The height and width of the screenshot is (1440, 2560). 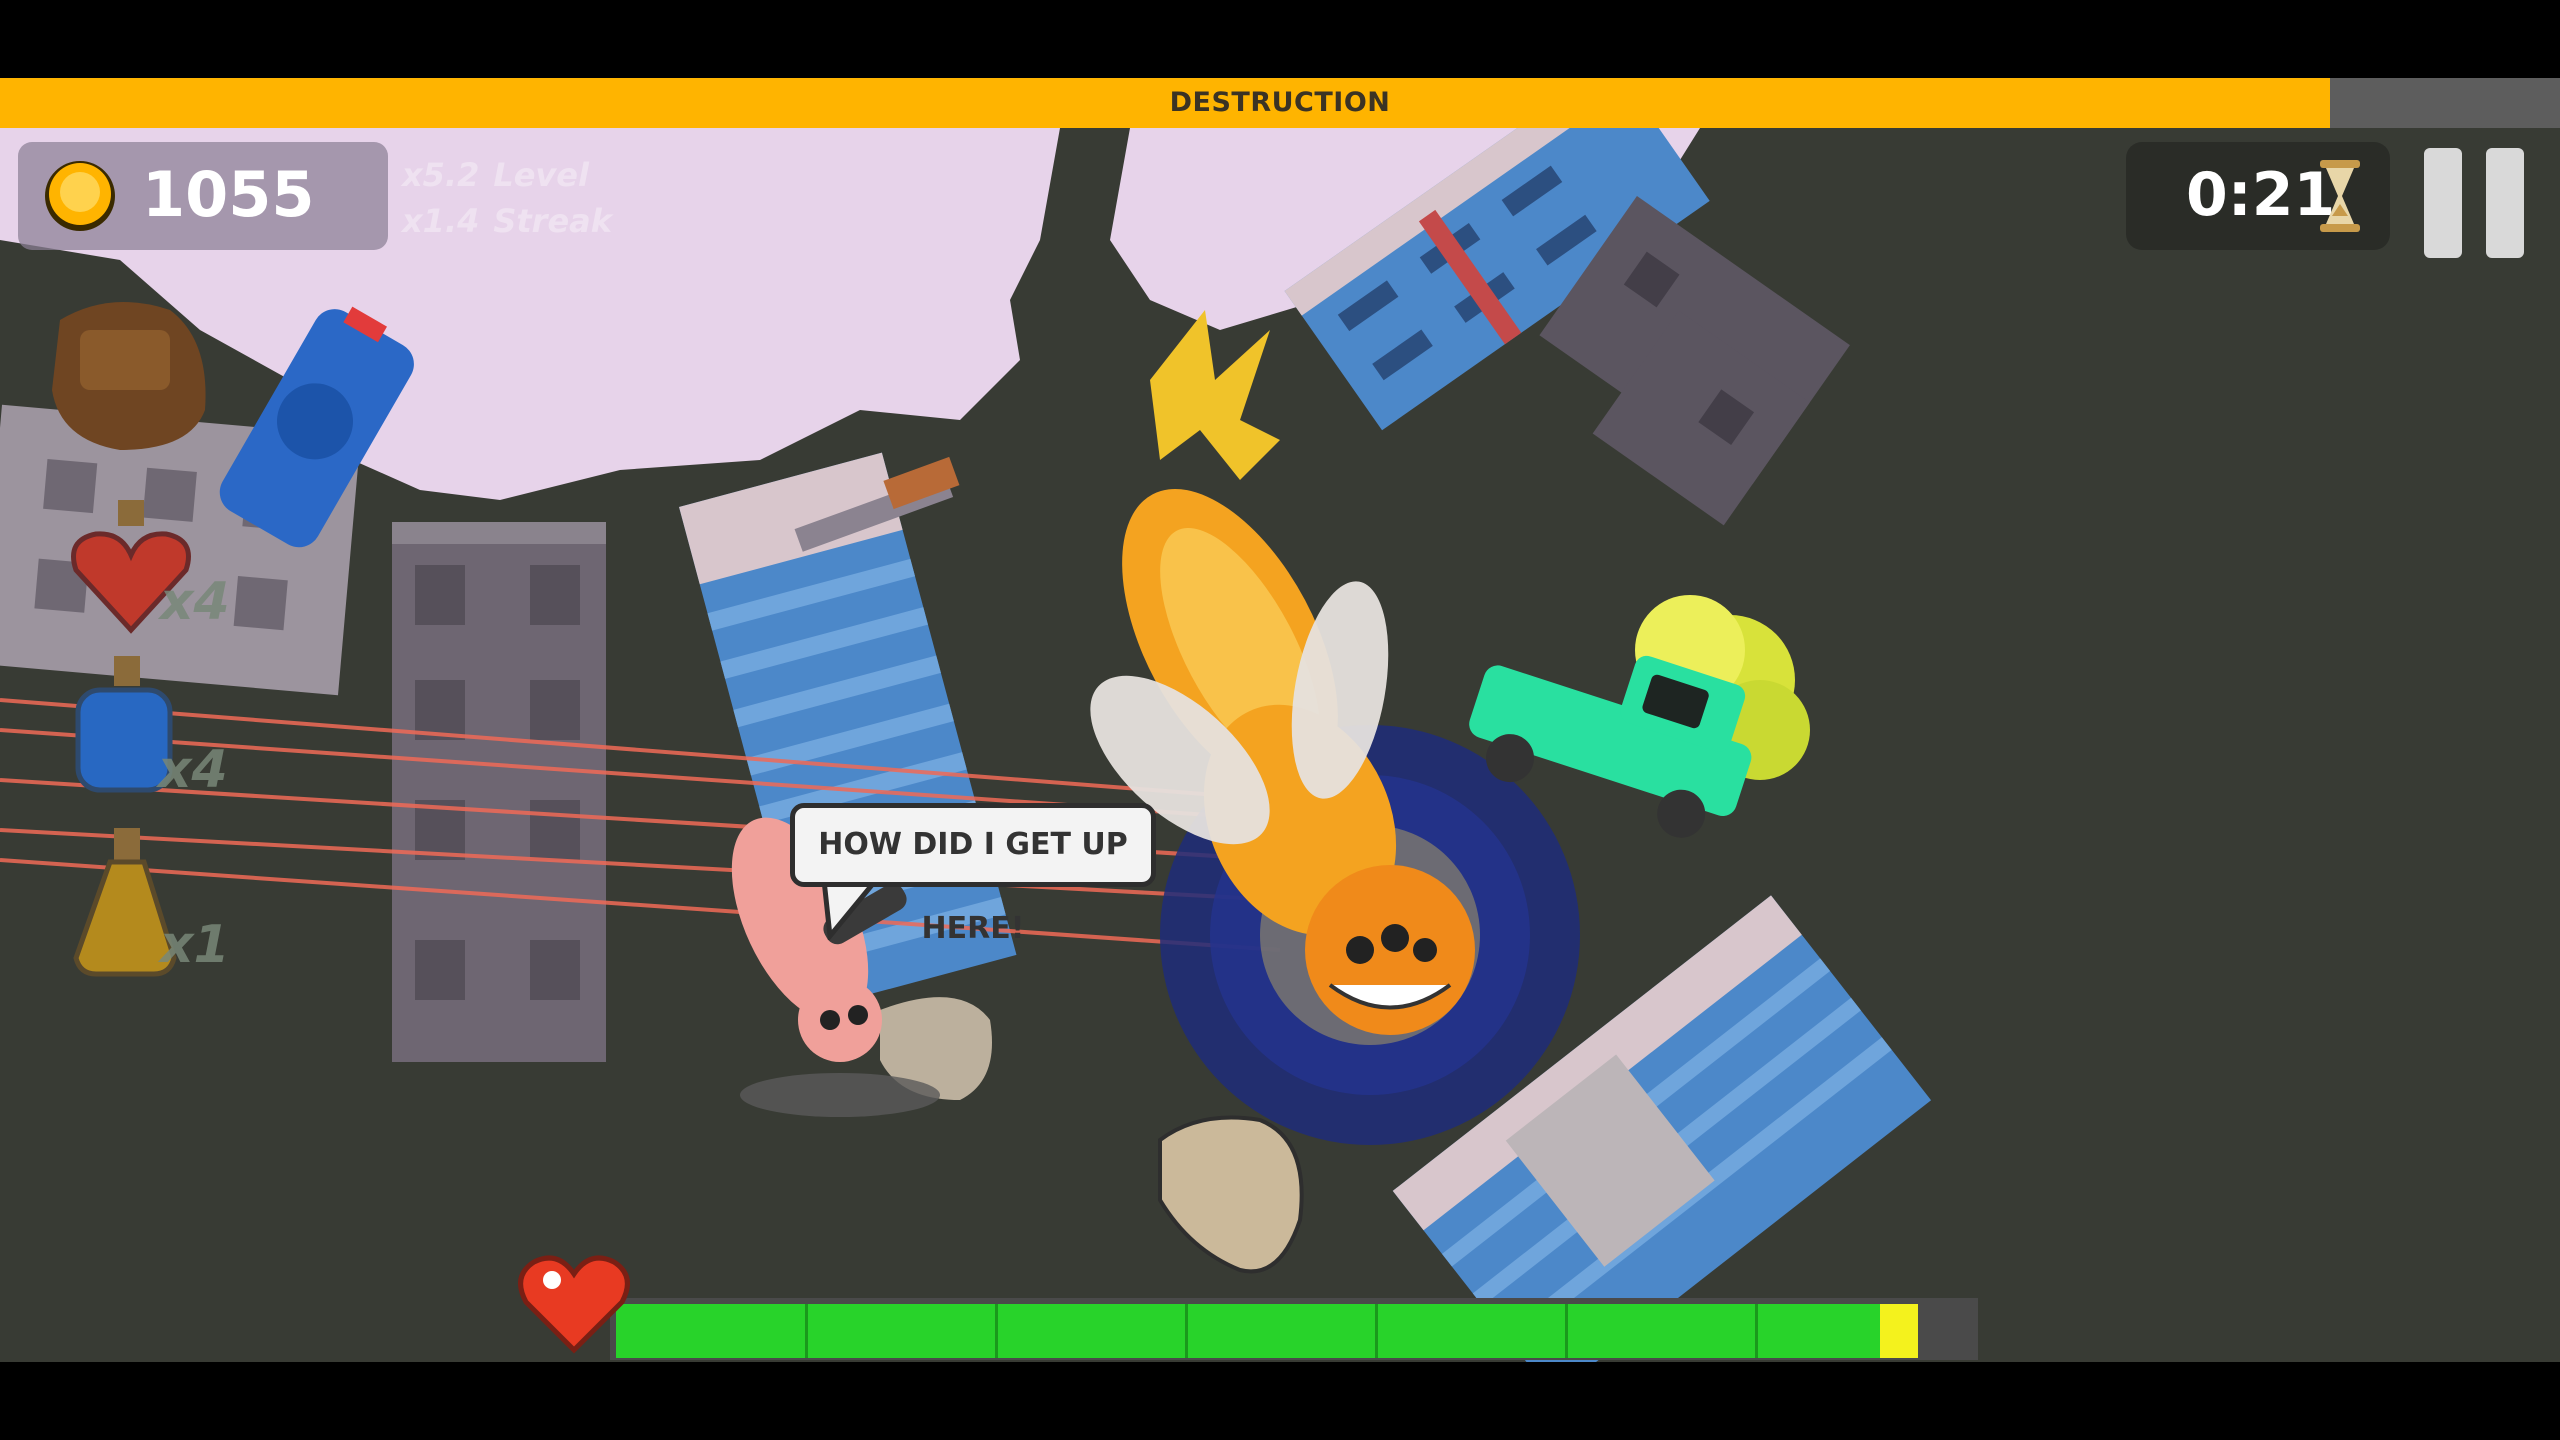 What do you see at coordinates (1280, 1401) in the screenshot?
I see `letterbox-bottom` at bounding box center [1280, 1401].